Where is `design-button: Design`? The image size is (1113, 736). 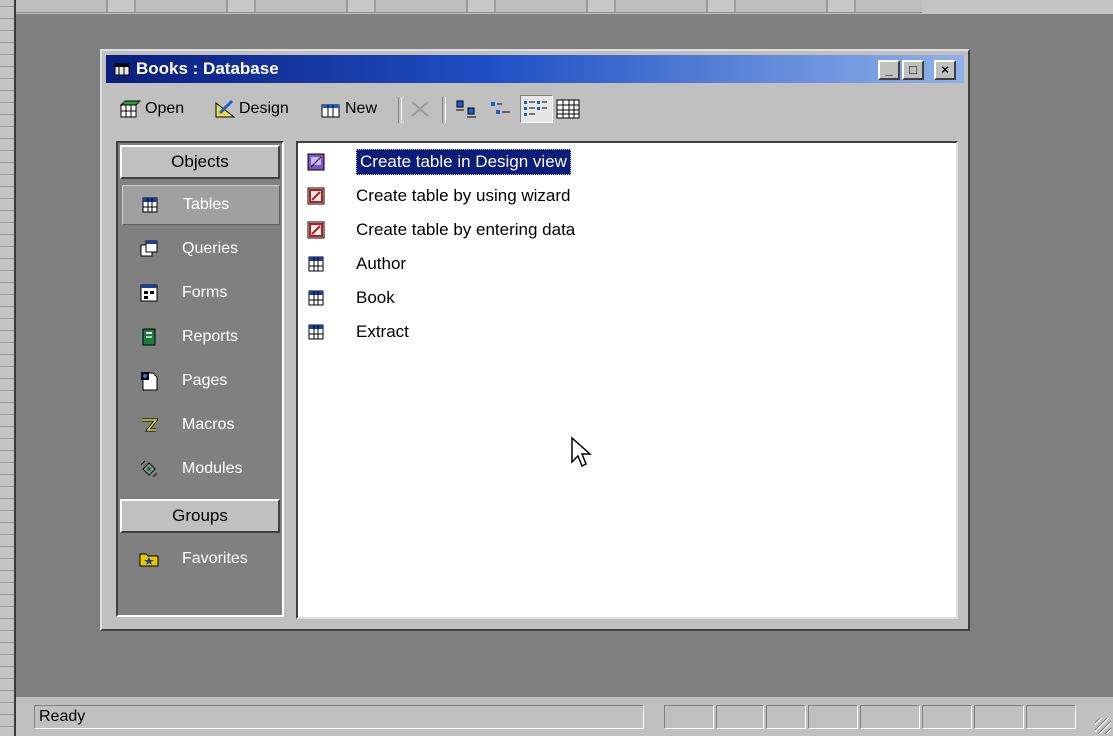 design-button: Design is located at coordinates (251, 109).